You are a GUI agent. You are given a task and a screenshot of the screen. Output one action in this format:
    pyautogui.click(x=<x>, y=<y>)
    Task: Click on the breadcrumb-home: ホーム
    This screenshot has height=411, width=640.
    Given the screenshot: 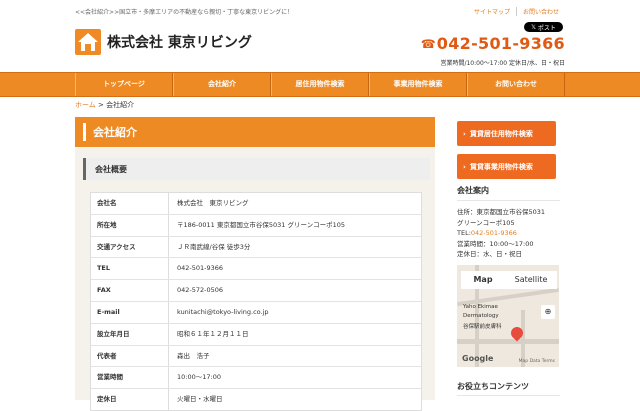 What is the action you would take?
    pyautogui.click(x=85, y=105)
    